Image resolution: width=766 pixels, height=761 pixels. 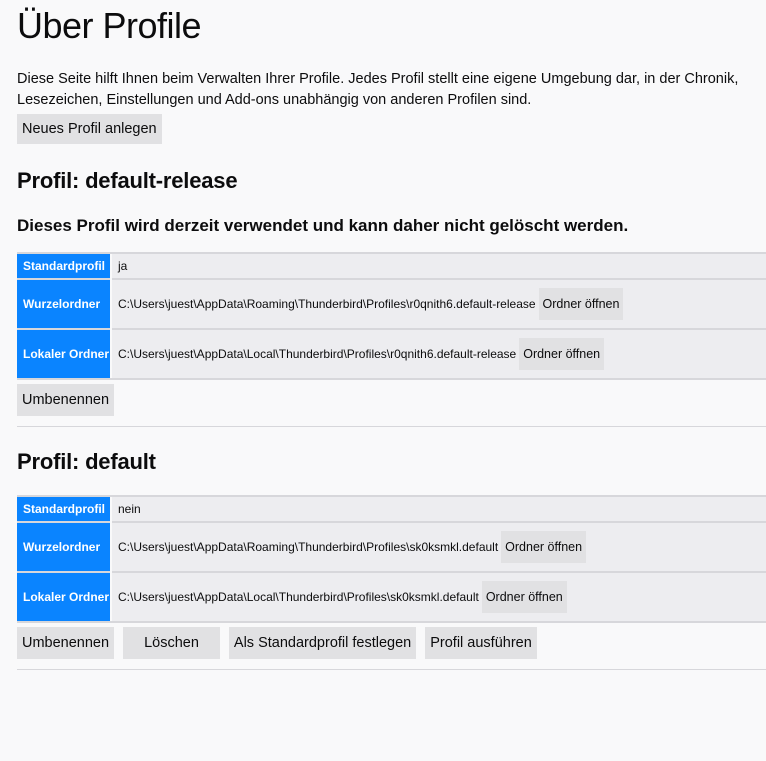 I want to click on launch-profile-button: Profil ausführen, so click(x=481, y=643).